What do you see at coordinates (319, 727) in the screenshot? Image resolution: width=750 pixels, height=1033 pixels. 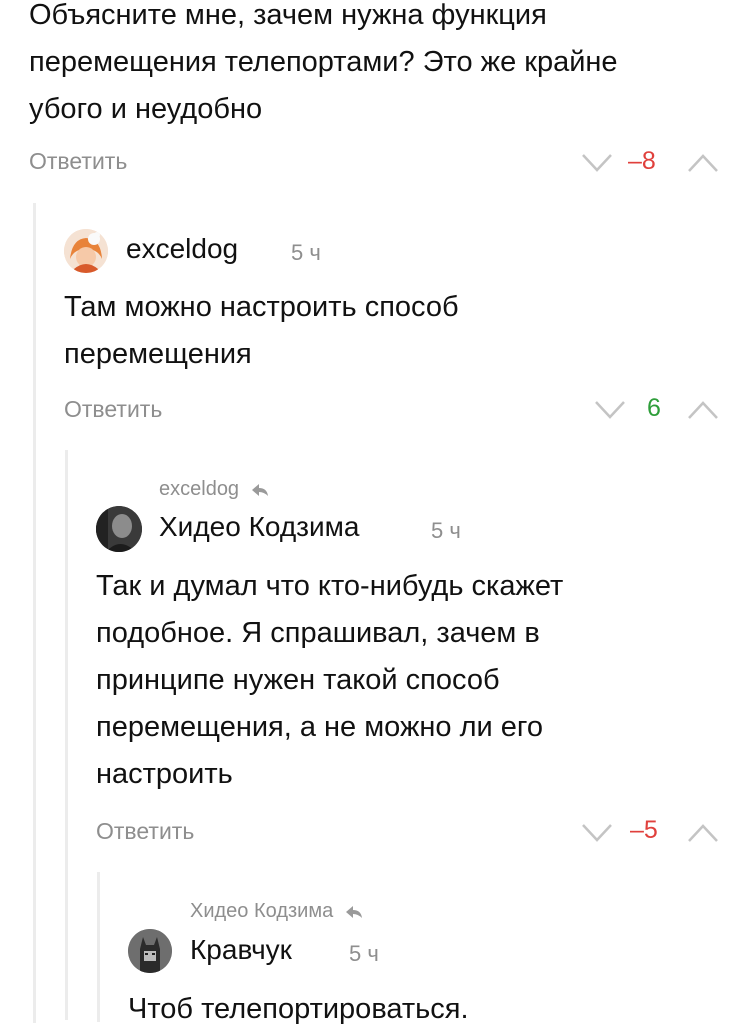 I see `comment-line: перемещения, а не можно ли его` at bounding box center [319, 727].